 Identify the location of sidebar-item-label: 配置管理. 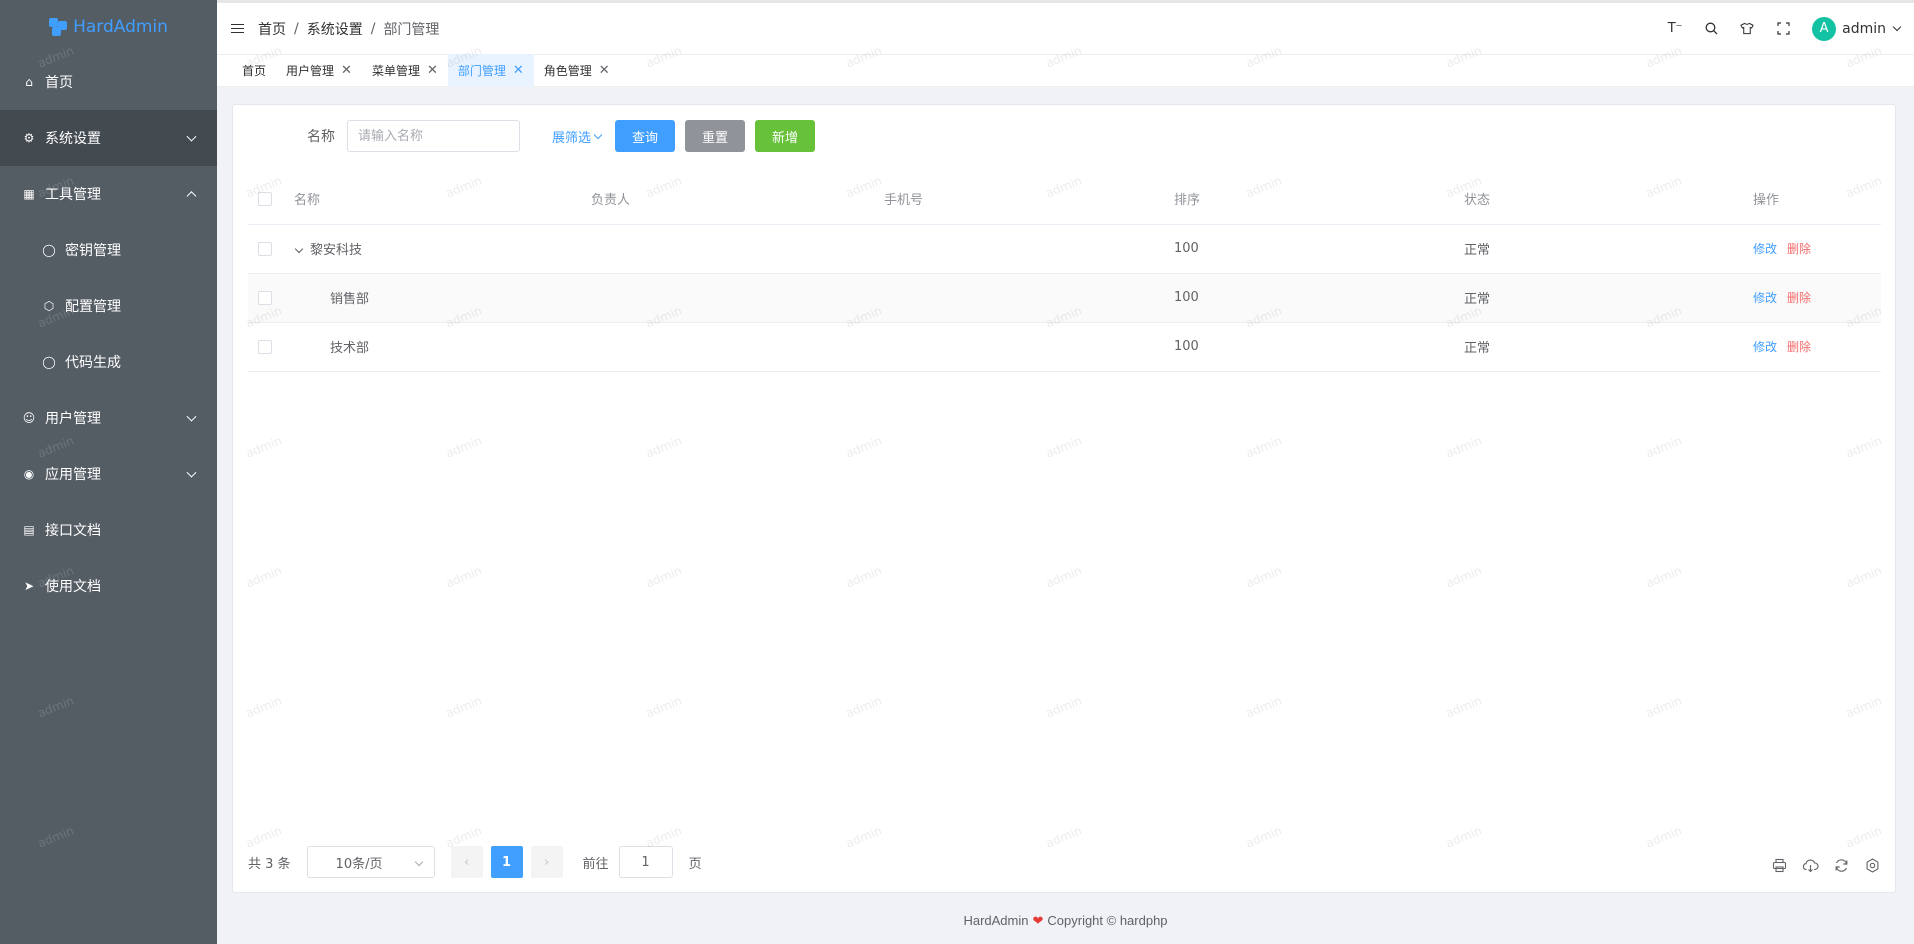
(93, 307).